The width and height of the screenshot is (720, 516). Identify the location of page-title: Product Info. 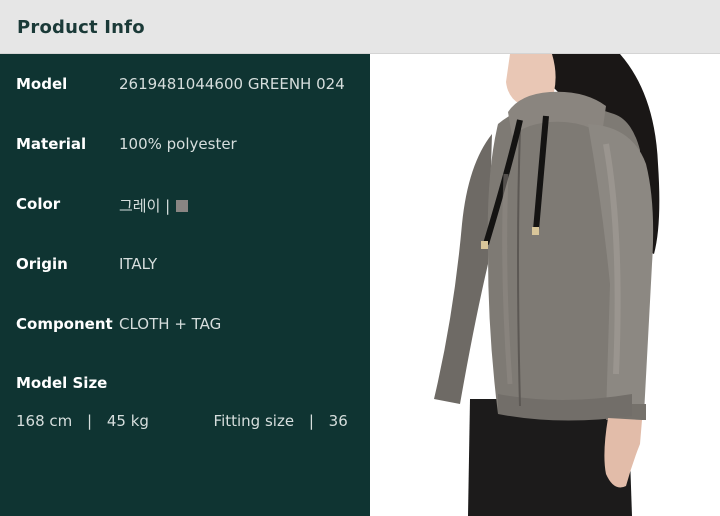
(81, 27).